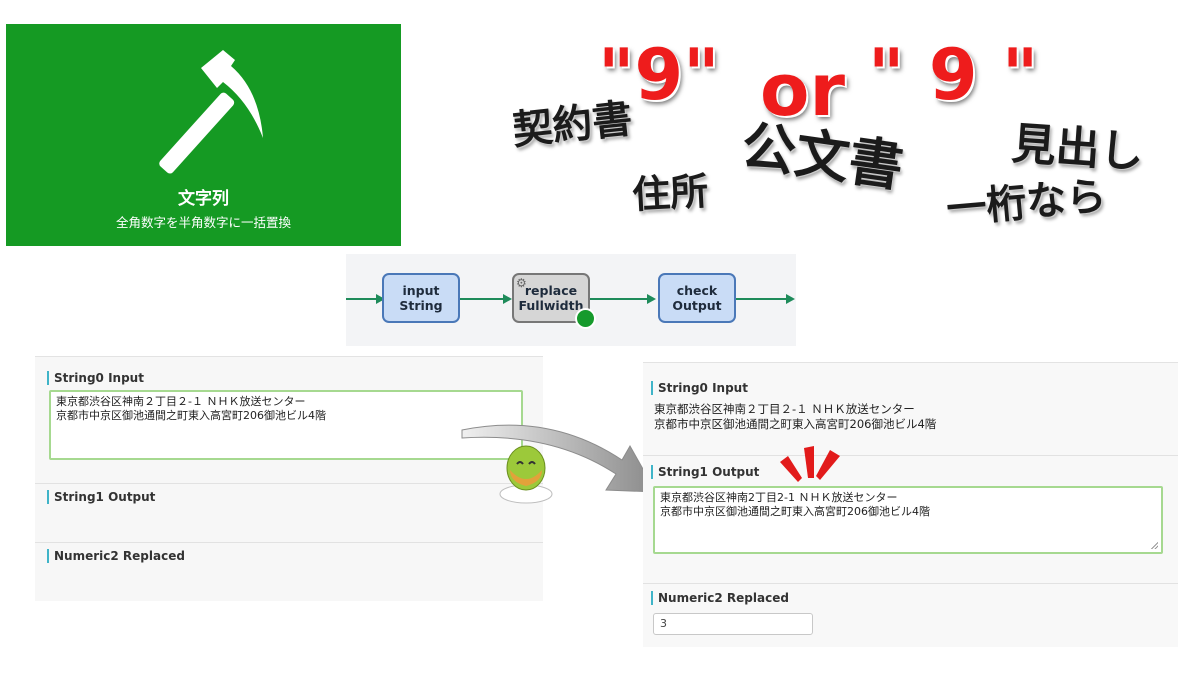 The height and width of the screenshot is (675, 1200). I want to click on after-string0-line2: 京都市中京区御池通間之町東入高宮町206御池ビル4階, so click(795, 424).